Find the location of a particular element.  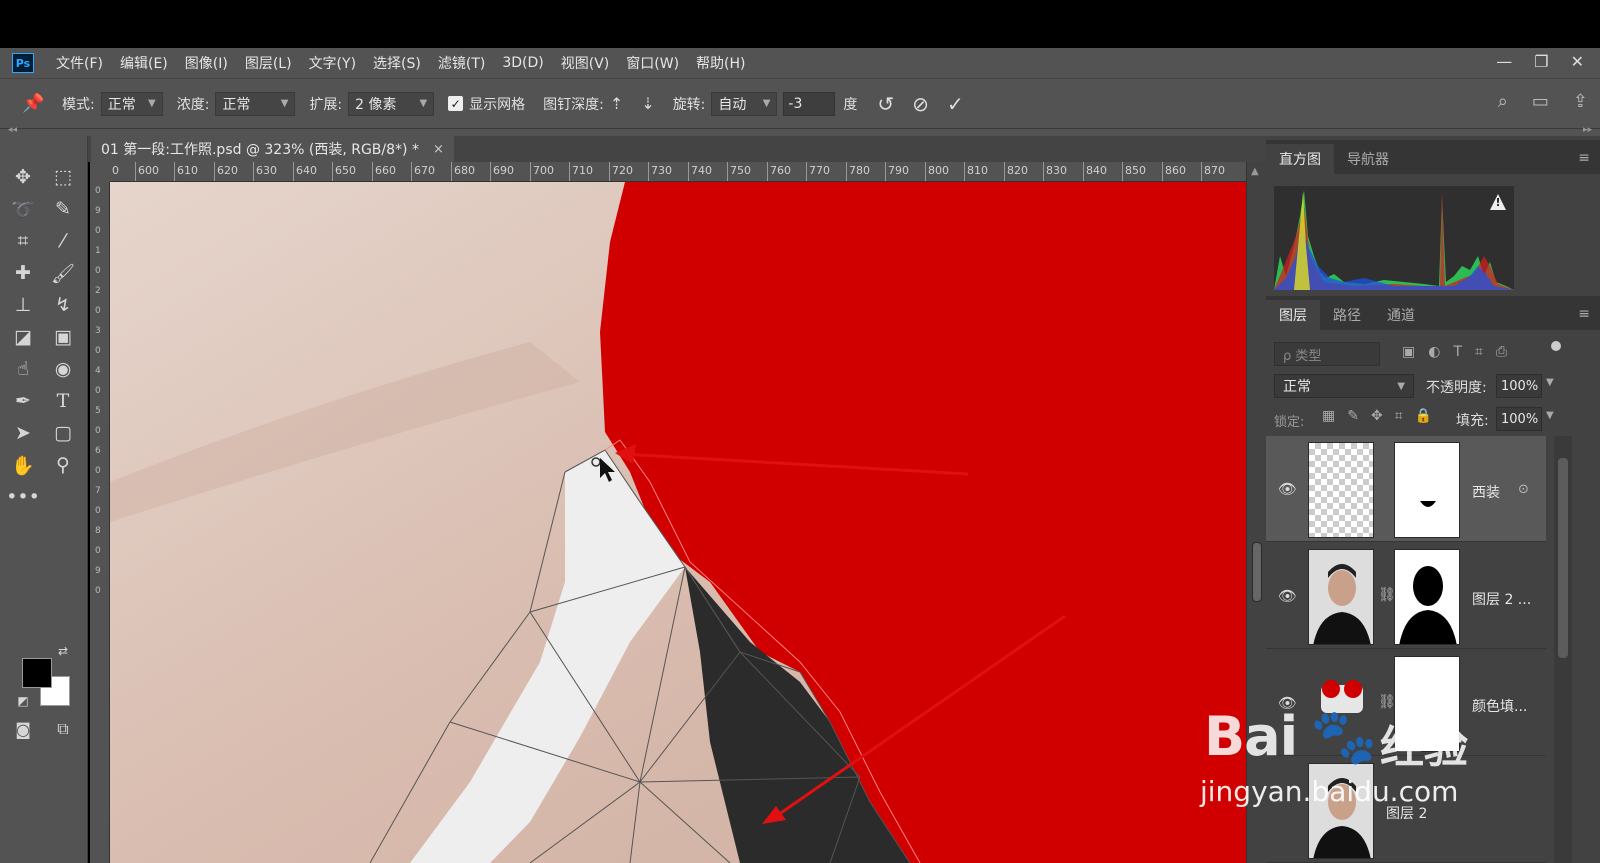

opacity-input: 100% is located at coordinates (1519, 386).